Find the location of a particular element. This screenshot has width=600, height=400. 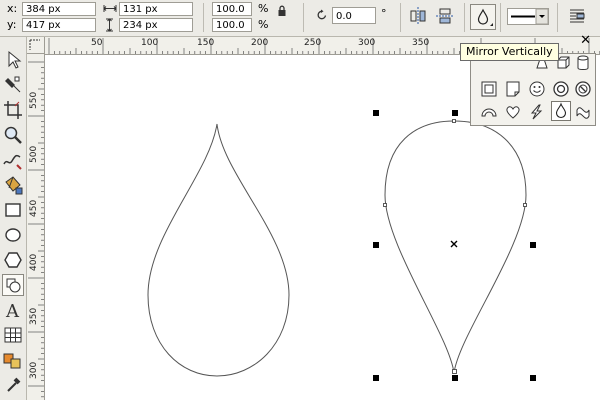

ellipse-tool-icon is located at coordinates (13, 235).